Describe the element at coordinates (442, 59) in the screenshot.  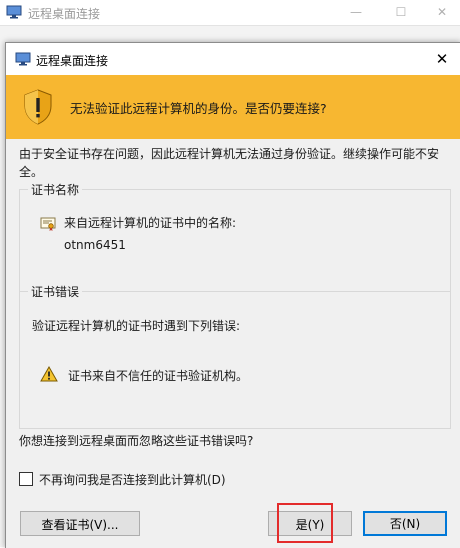
I see `dialog-close-button: ✕` at that location.